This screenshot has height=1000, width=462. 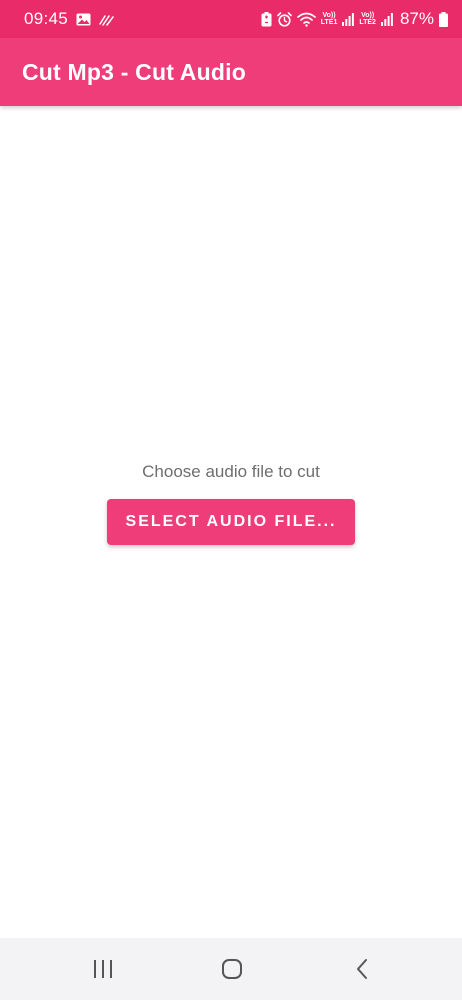 What do you see at coordinates (284, 19) in the screenshot?
I see `alarm-icon` at bounding box center [284, 19].